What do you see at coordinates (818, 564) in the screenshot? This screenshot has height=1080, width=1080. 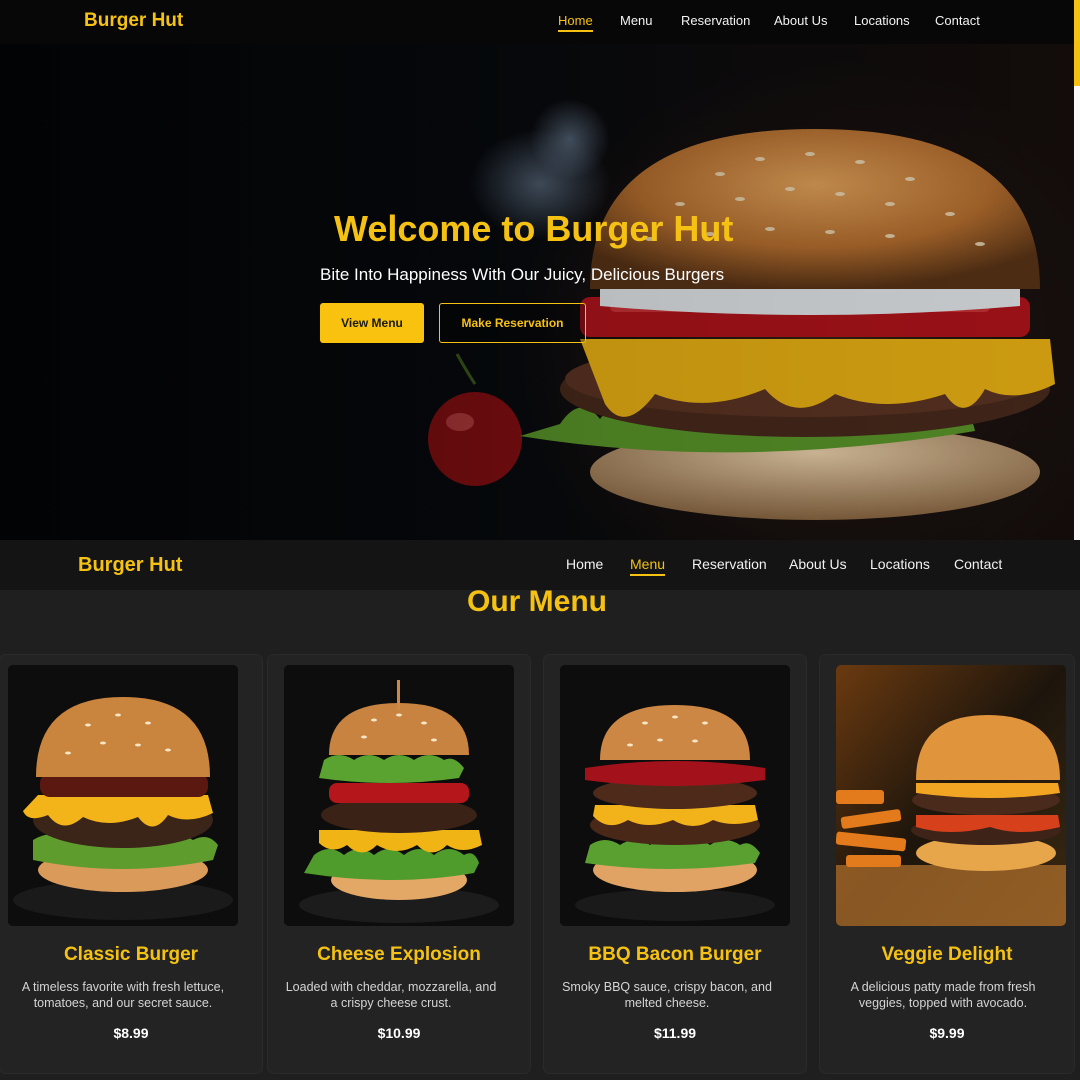 I see `nav2-about-link: About Us` at bounding box center [818, 564].